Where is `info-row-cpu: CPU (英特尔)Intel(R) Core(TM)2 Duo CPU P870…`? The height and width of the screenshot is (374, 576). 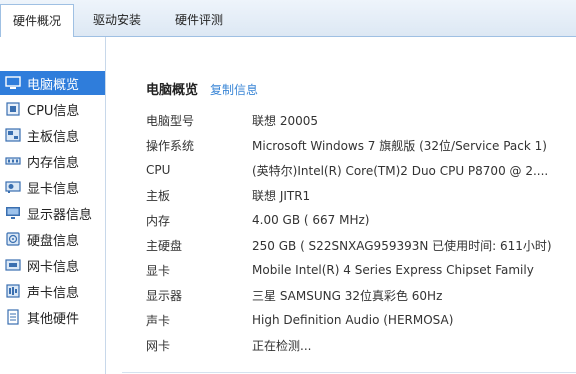 info-row-cpu: CPU (英特尔)Intel(R) Core(TM)2 Duo CPU P870… is located at coordinates (361, 170).